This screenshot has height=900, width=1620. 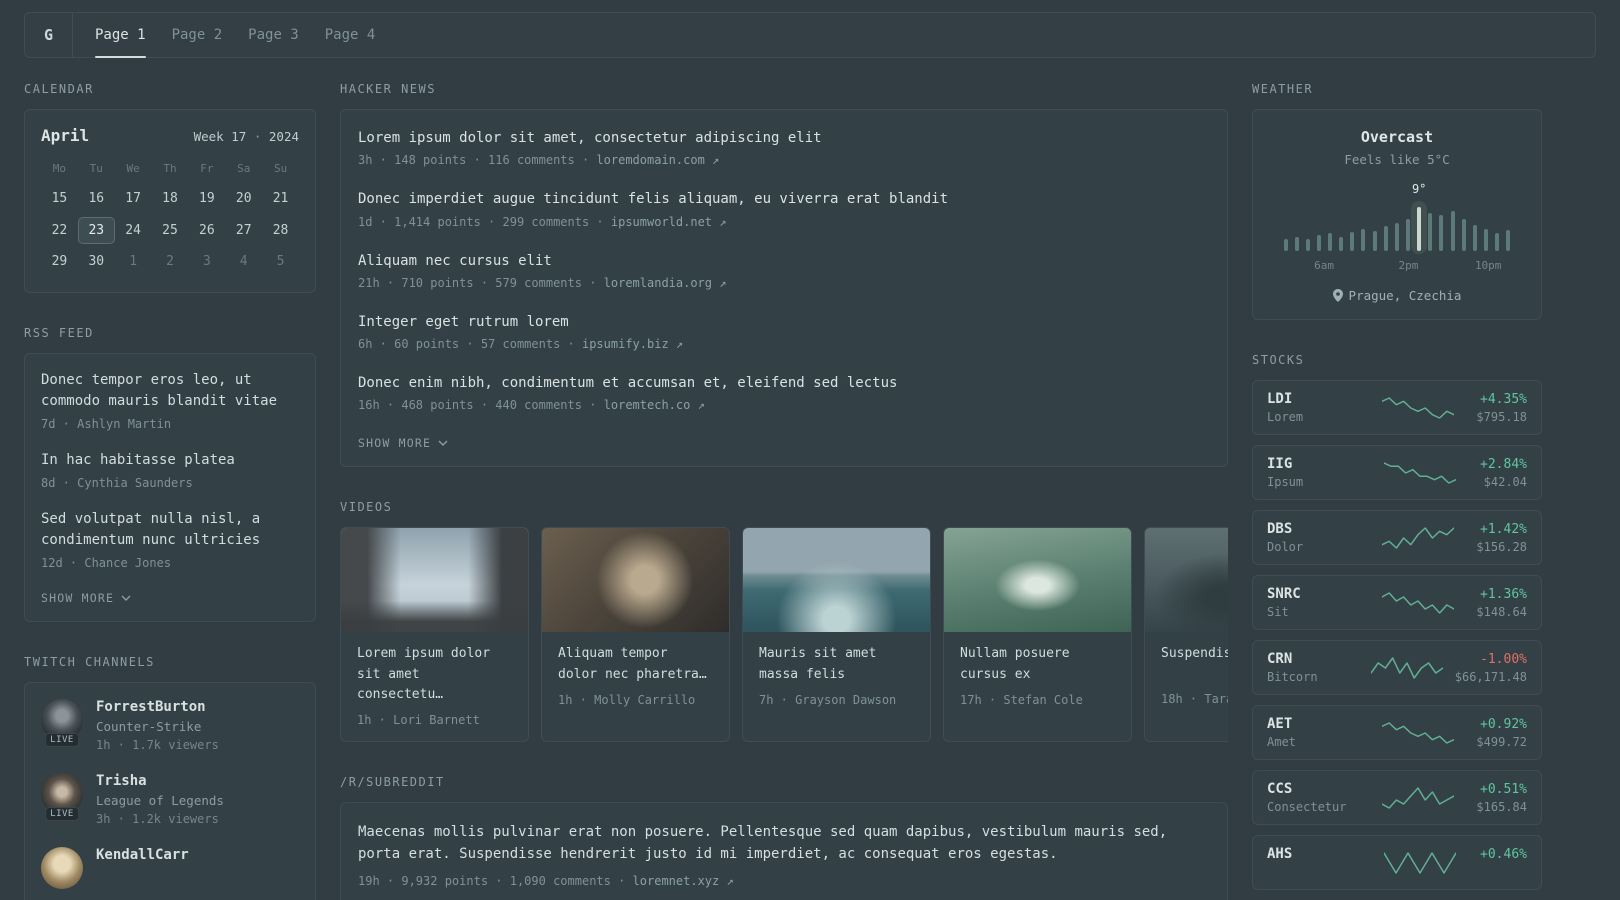 I want to click on hn-item-domain-link: loremlandia.org, so click(x=658, y=283).